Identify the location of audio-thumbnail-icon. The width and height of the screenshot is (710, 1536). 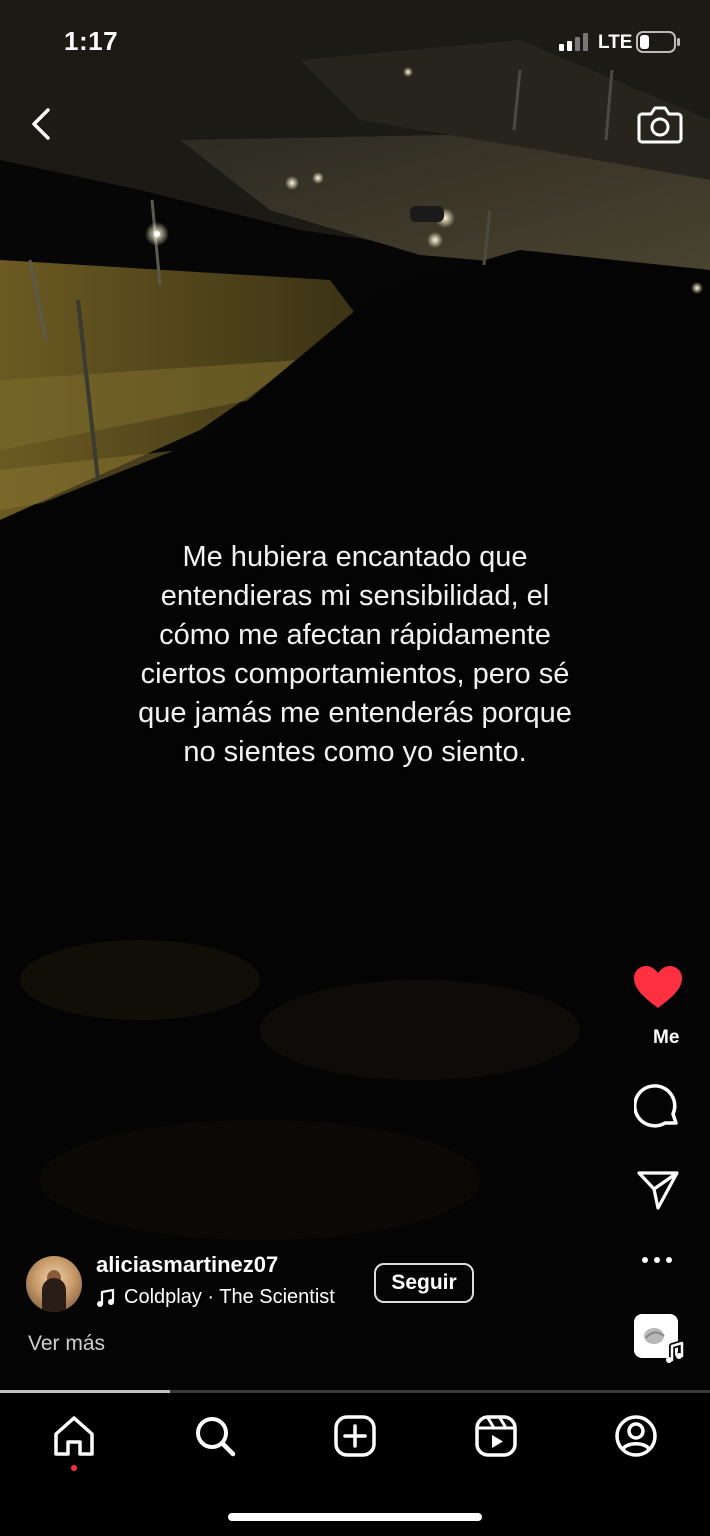
(660, 1340).